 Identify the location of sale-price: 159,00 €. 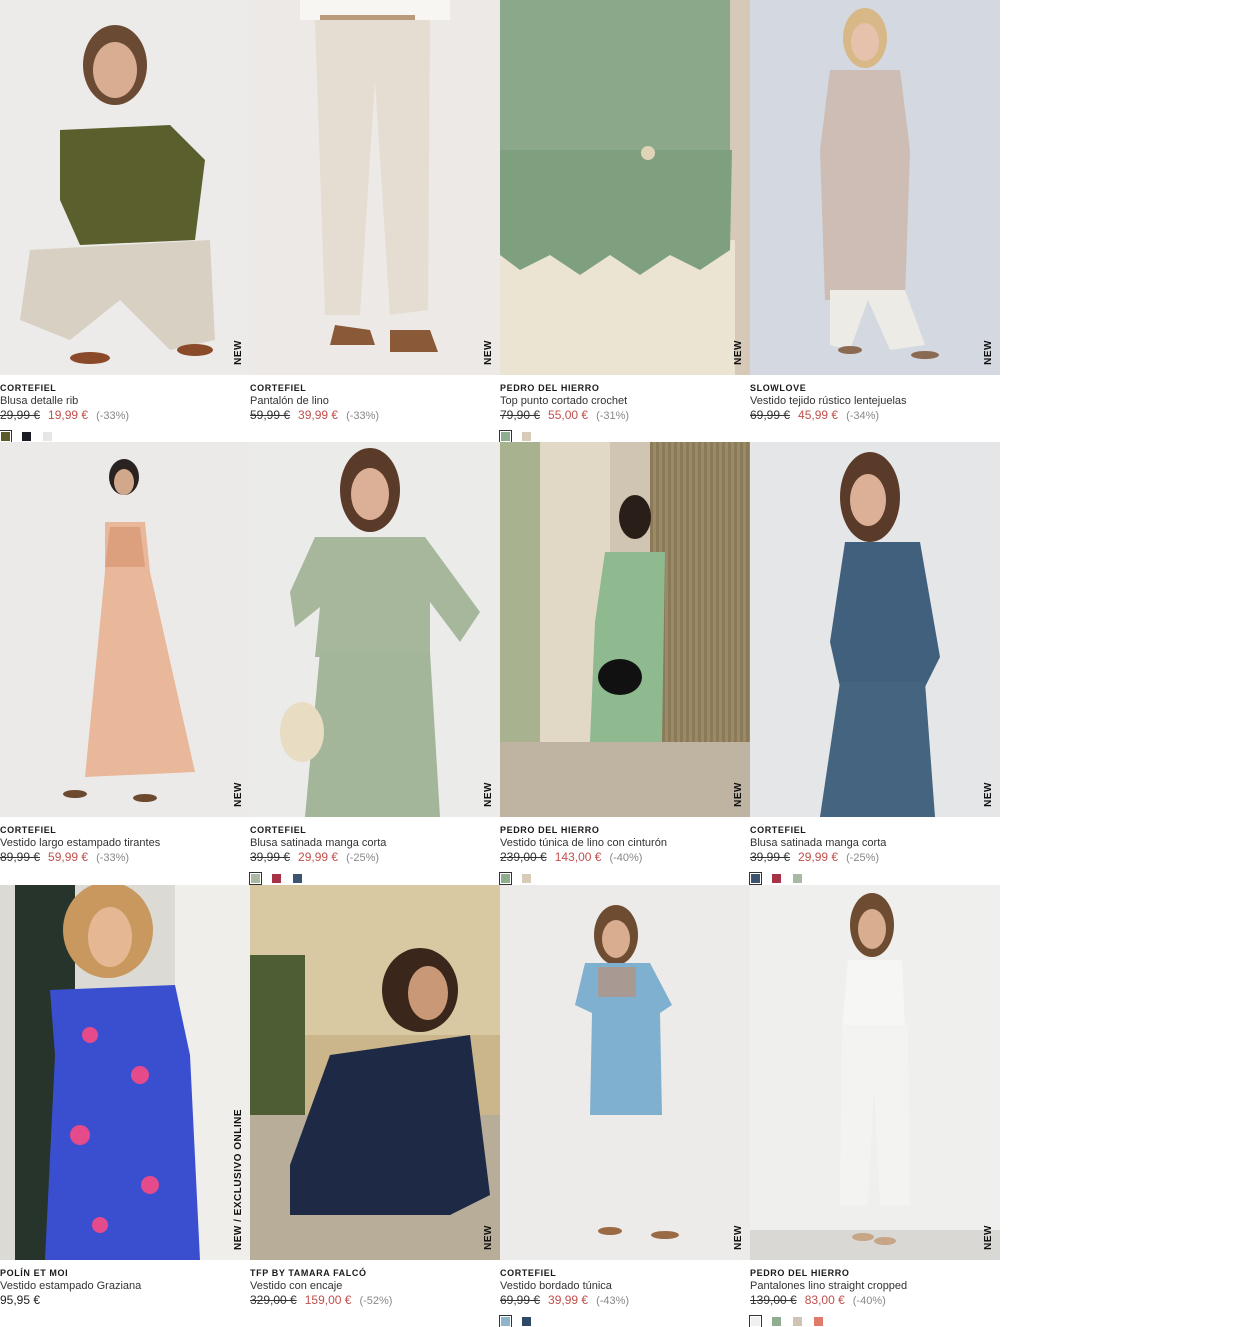
(328, 1300).